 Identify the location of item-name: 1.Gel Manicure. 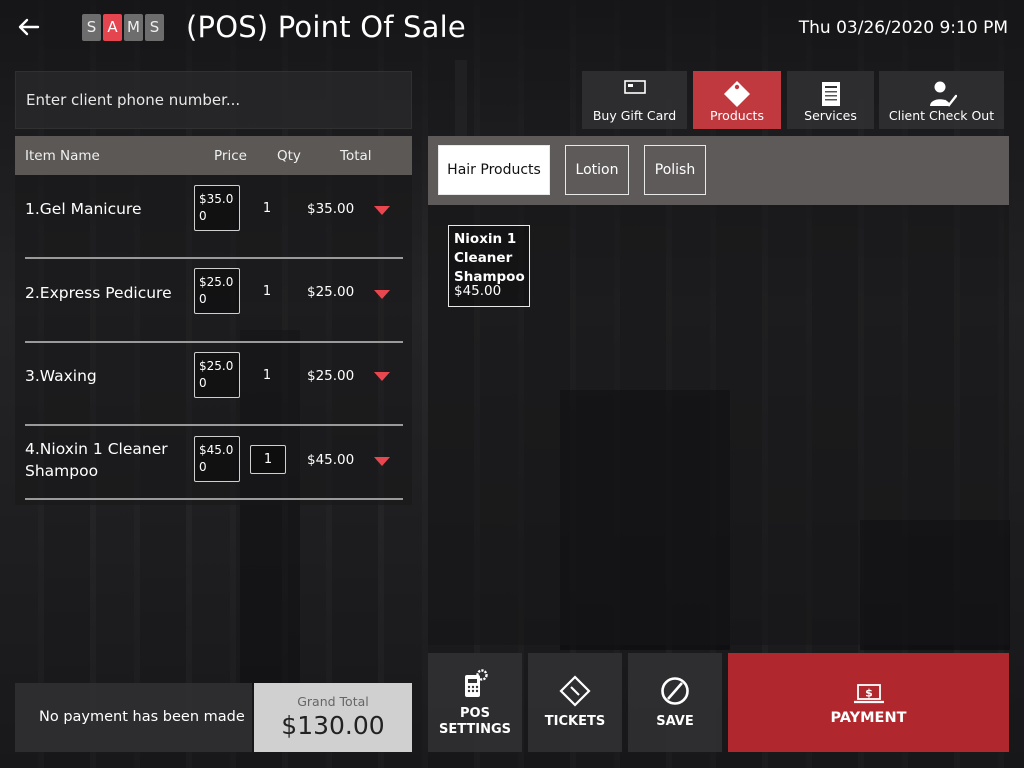
(83, 209).